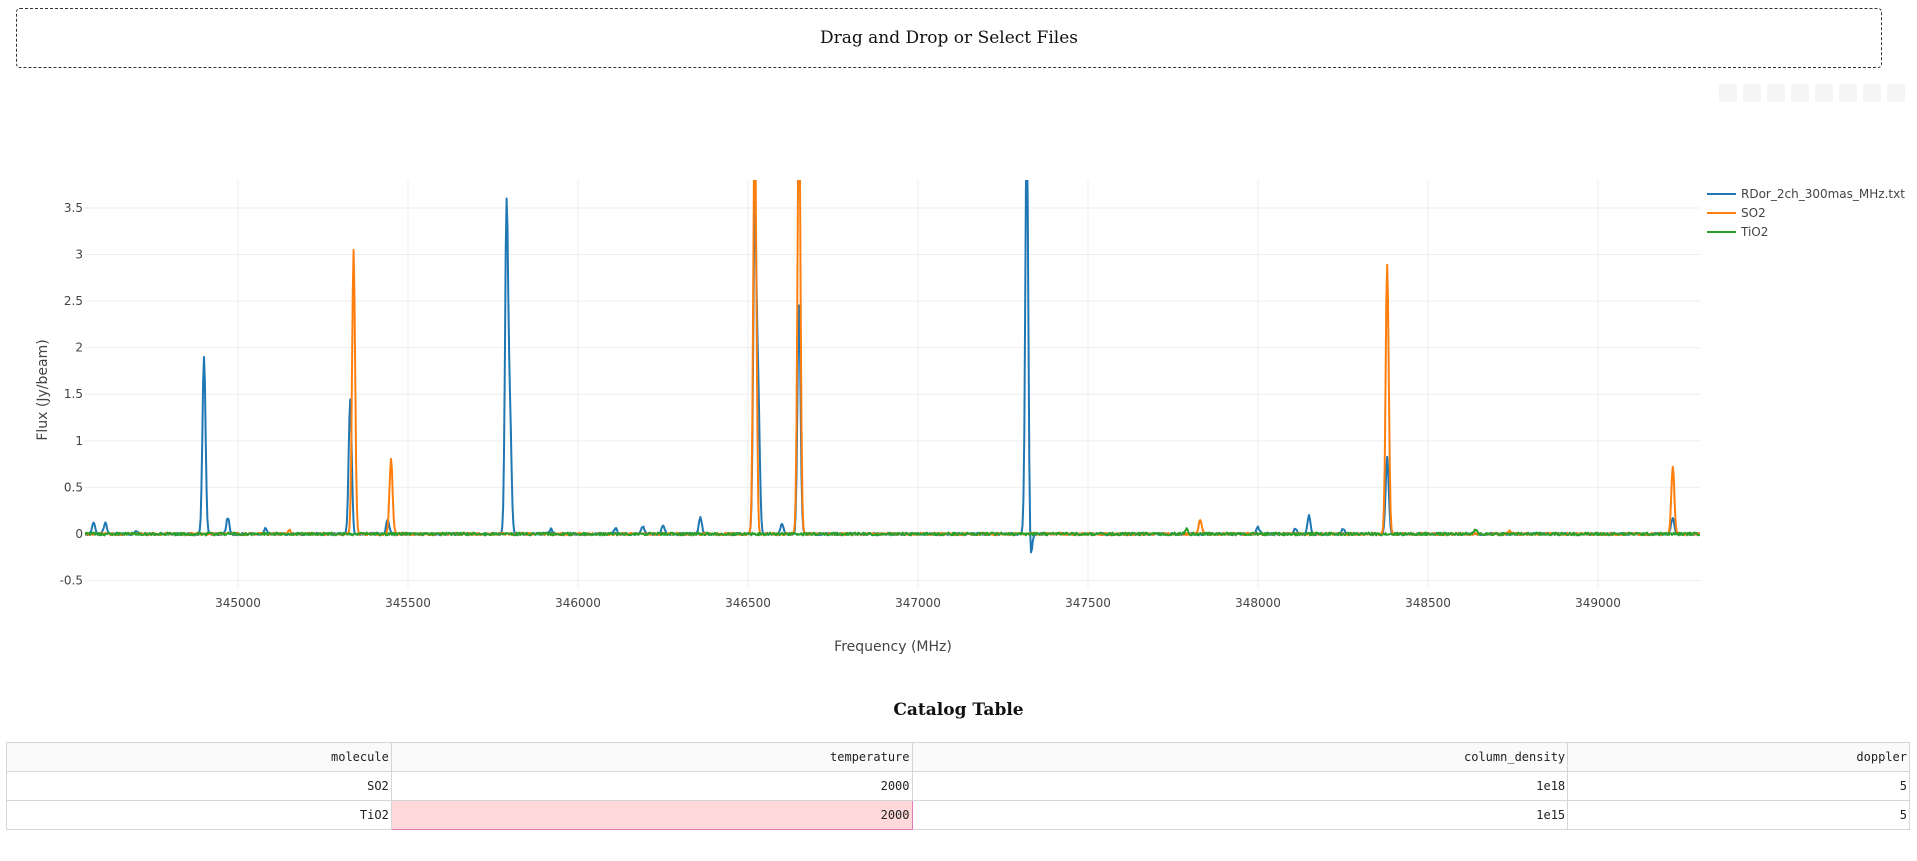  I want to click on cell-column-density: 1e18, so click(1240, 786).